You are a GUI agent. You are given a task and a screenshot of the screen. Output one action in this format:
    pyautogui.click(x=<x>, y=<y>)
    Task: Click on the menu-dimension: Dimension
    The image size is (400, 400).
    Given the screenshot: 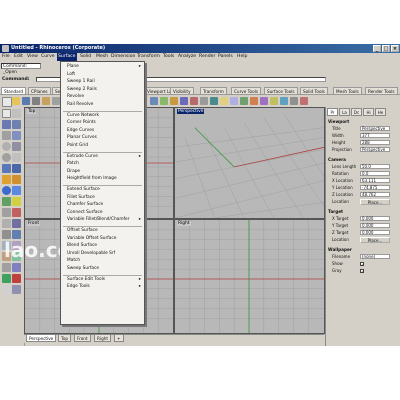 What is the action you would take?
    pyautogui.click(x=123, y=57)
    